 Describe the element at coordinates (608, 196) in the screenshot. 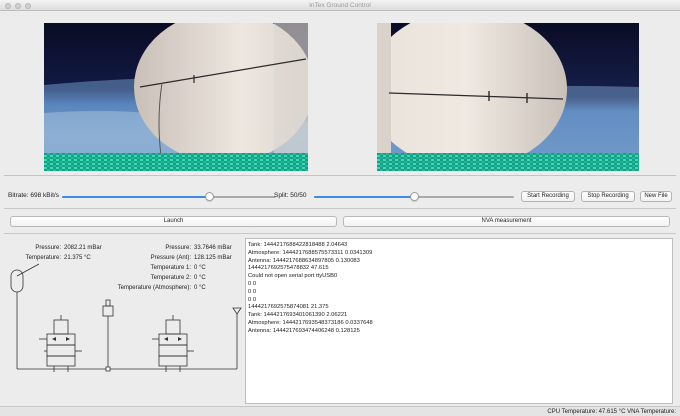

I see `stop-recording-button: Stop Recording` at that location.